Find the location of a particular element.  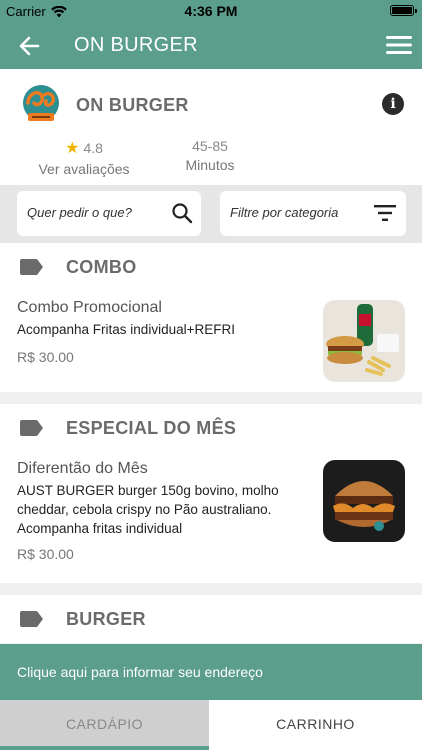

search-placeholder: Quer pedir o que? is located at coordinates (79, 212).